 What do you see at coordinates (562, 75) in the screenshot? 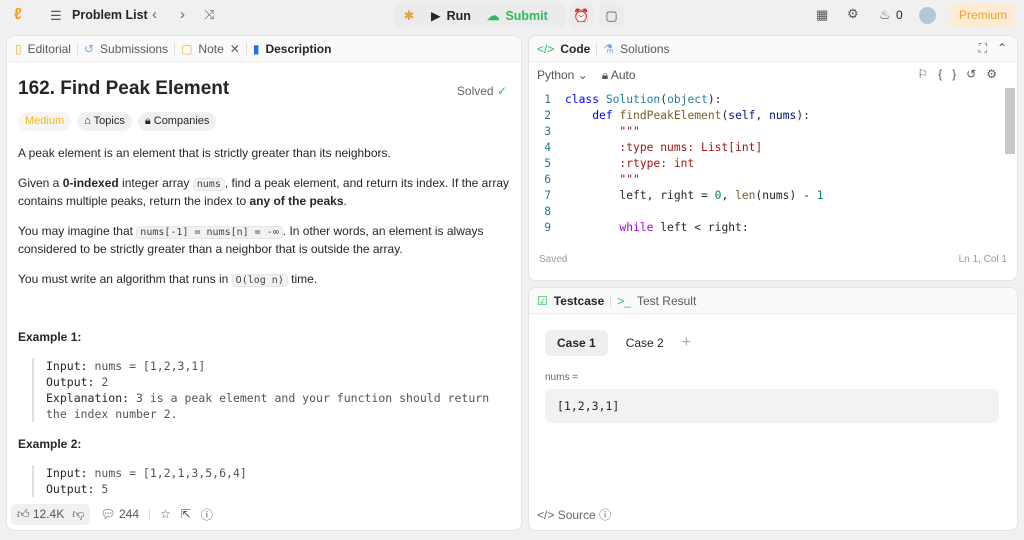
I see `language-select: Python ⌄` at bounding box center [562, 75].